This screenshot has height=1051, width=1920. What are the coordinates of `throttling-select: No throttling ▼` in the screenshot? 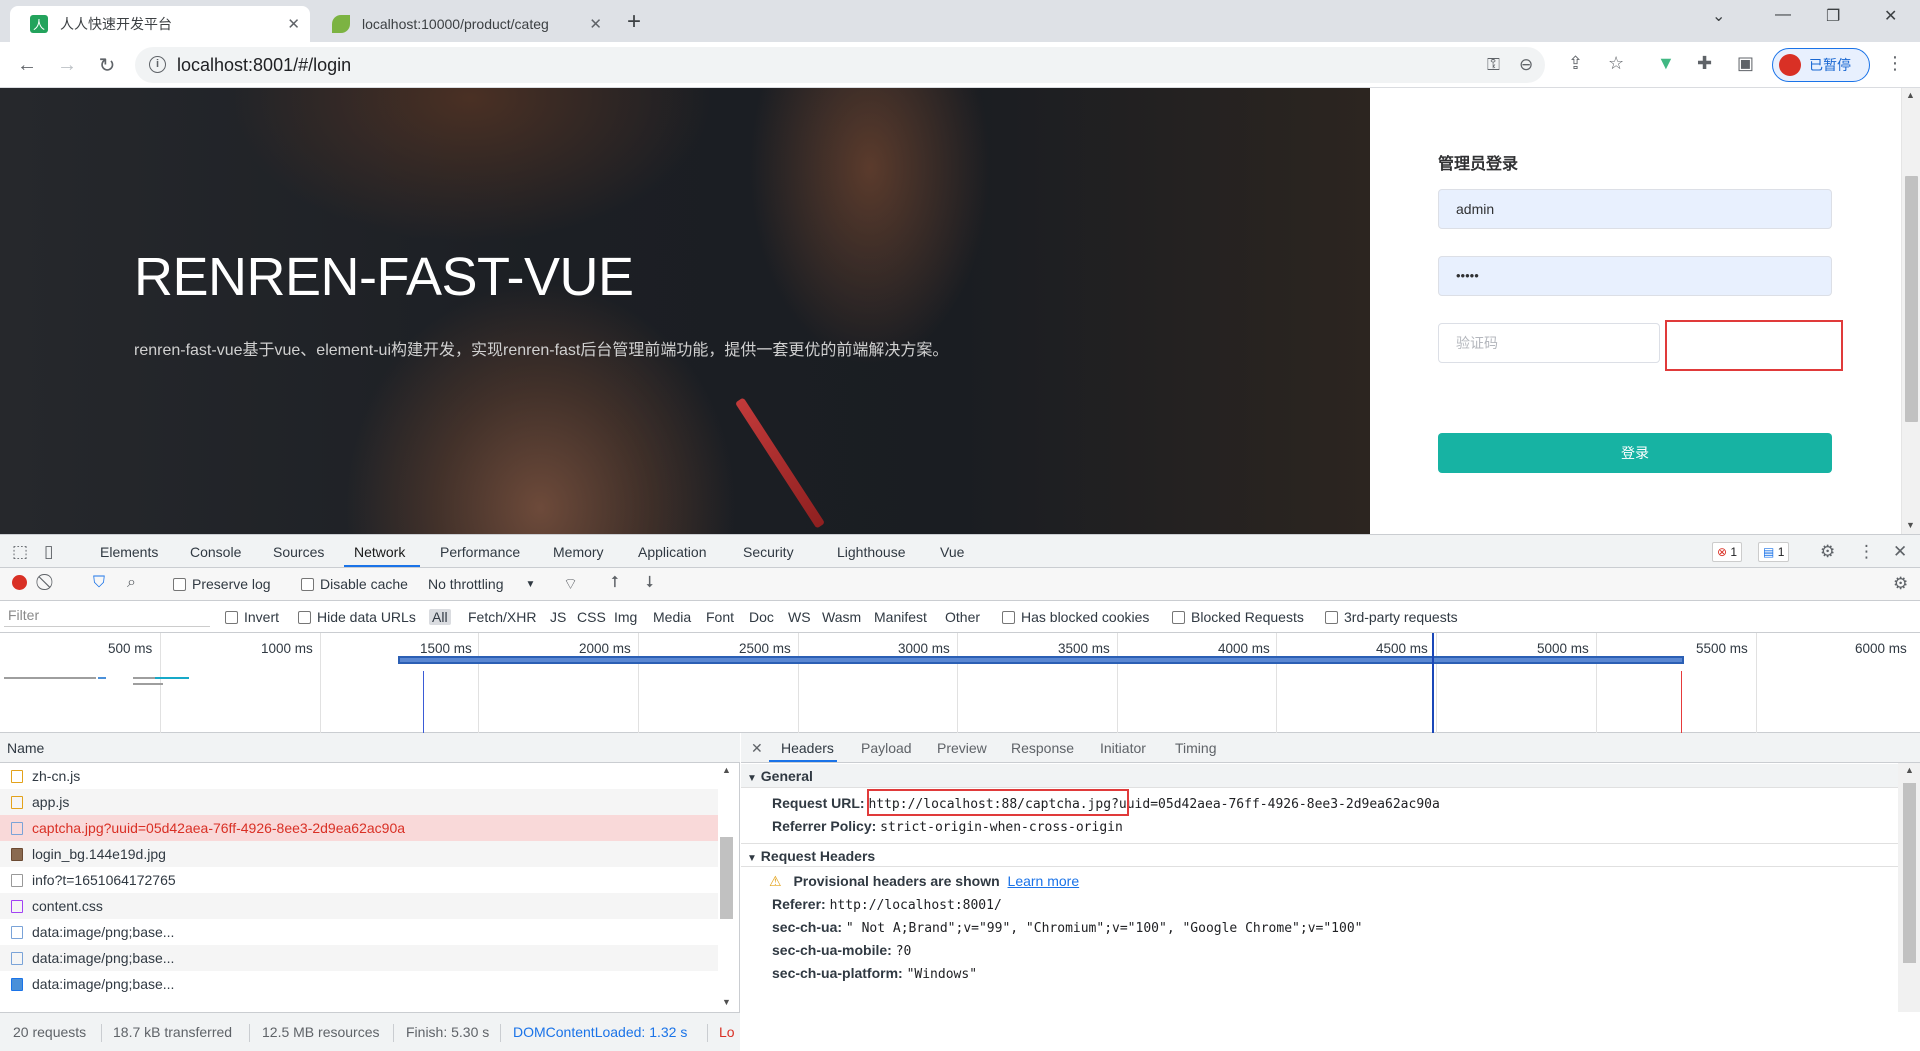 It's located at (481, 584).